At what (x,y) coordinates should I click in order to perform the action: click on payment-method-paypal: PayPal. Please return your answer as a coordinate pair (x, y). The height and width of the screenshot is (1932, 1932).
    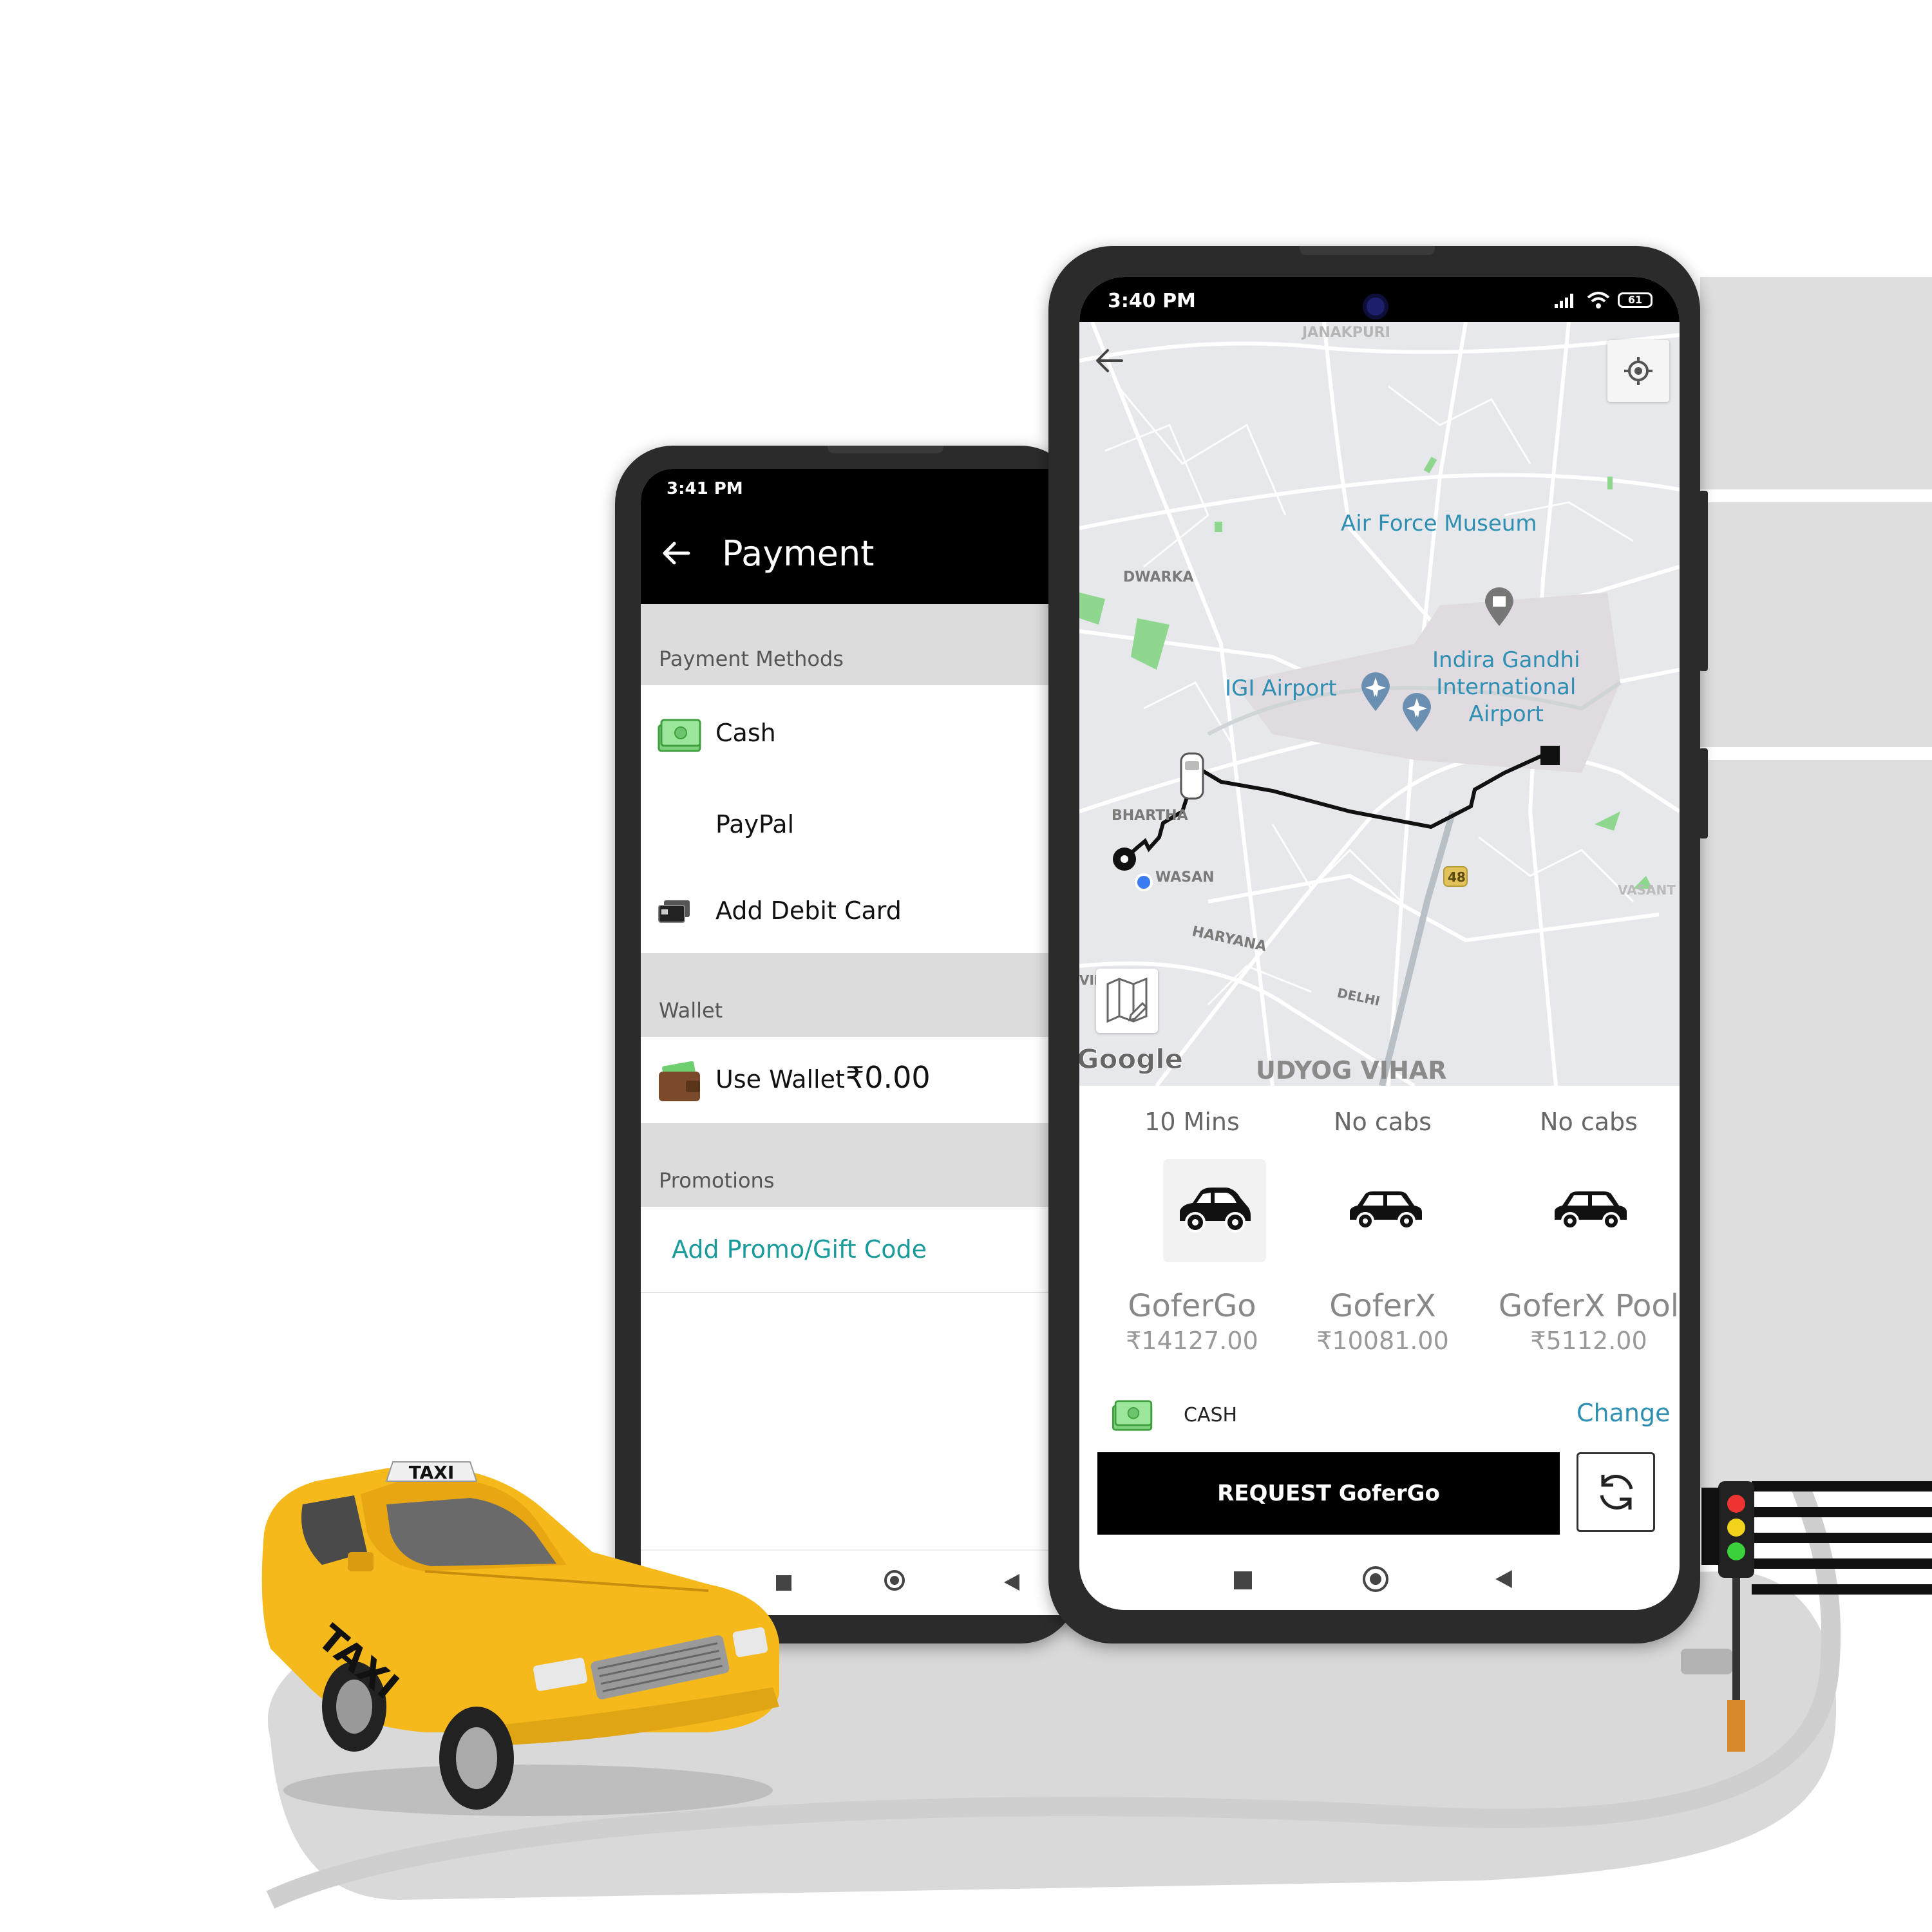
    Looking at the image, I should click on (860, 825).